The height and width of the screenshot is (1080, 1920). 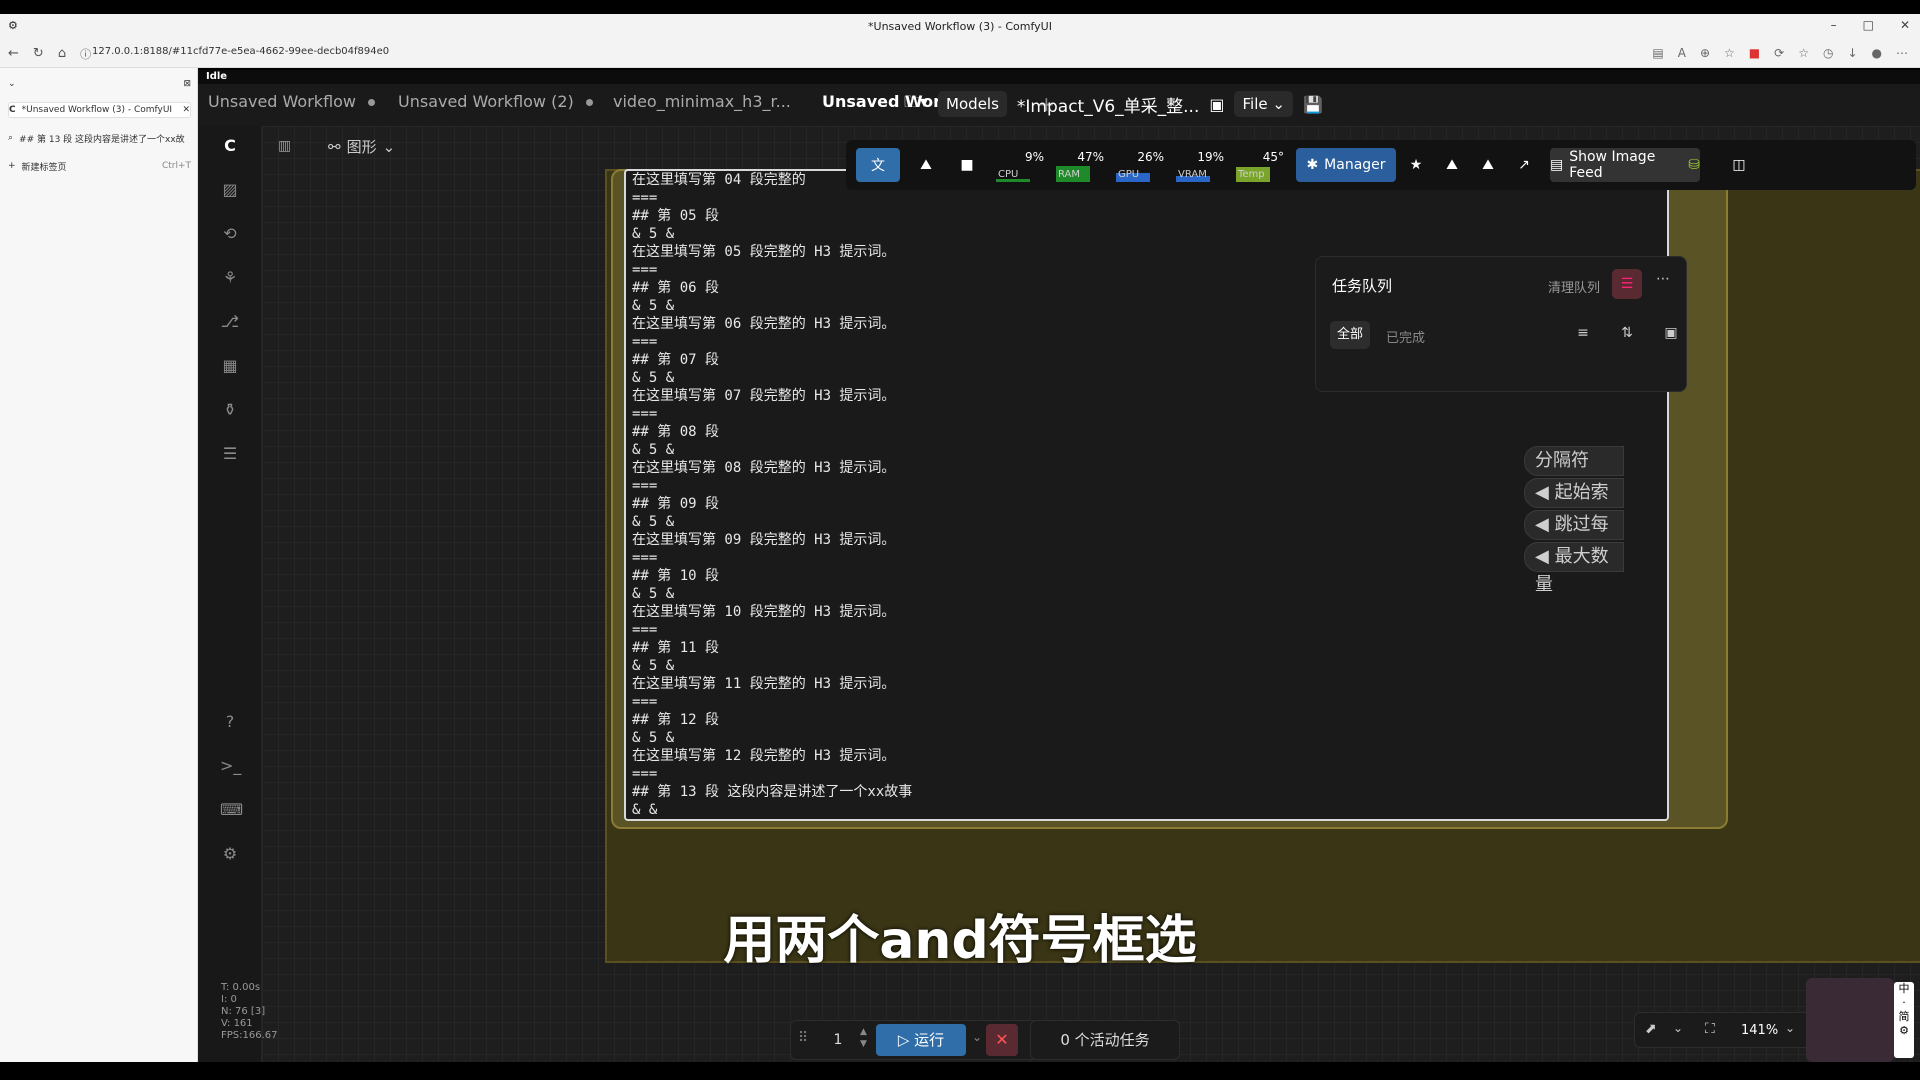 I want to click on run-button: ▷ 运行, so click(x=921, y=1040).